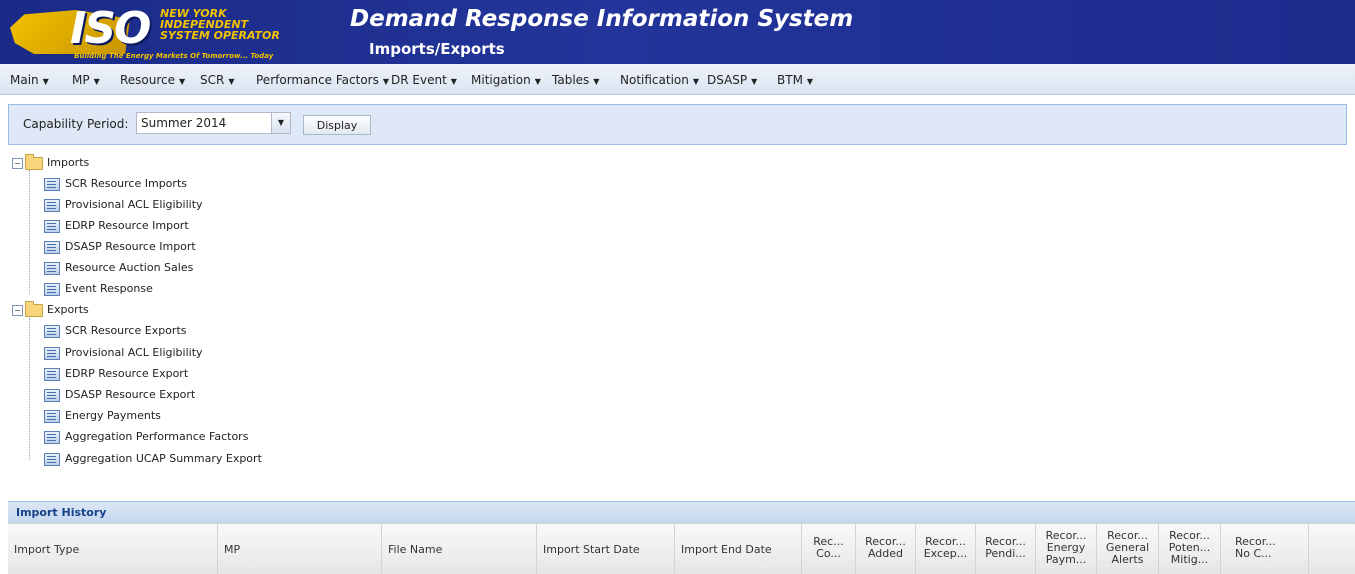  I want to click on tree-item-label: Energy Payments, so click(113, 415).